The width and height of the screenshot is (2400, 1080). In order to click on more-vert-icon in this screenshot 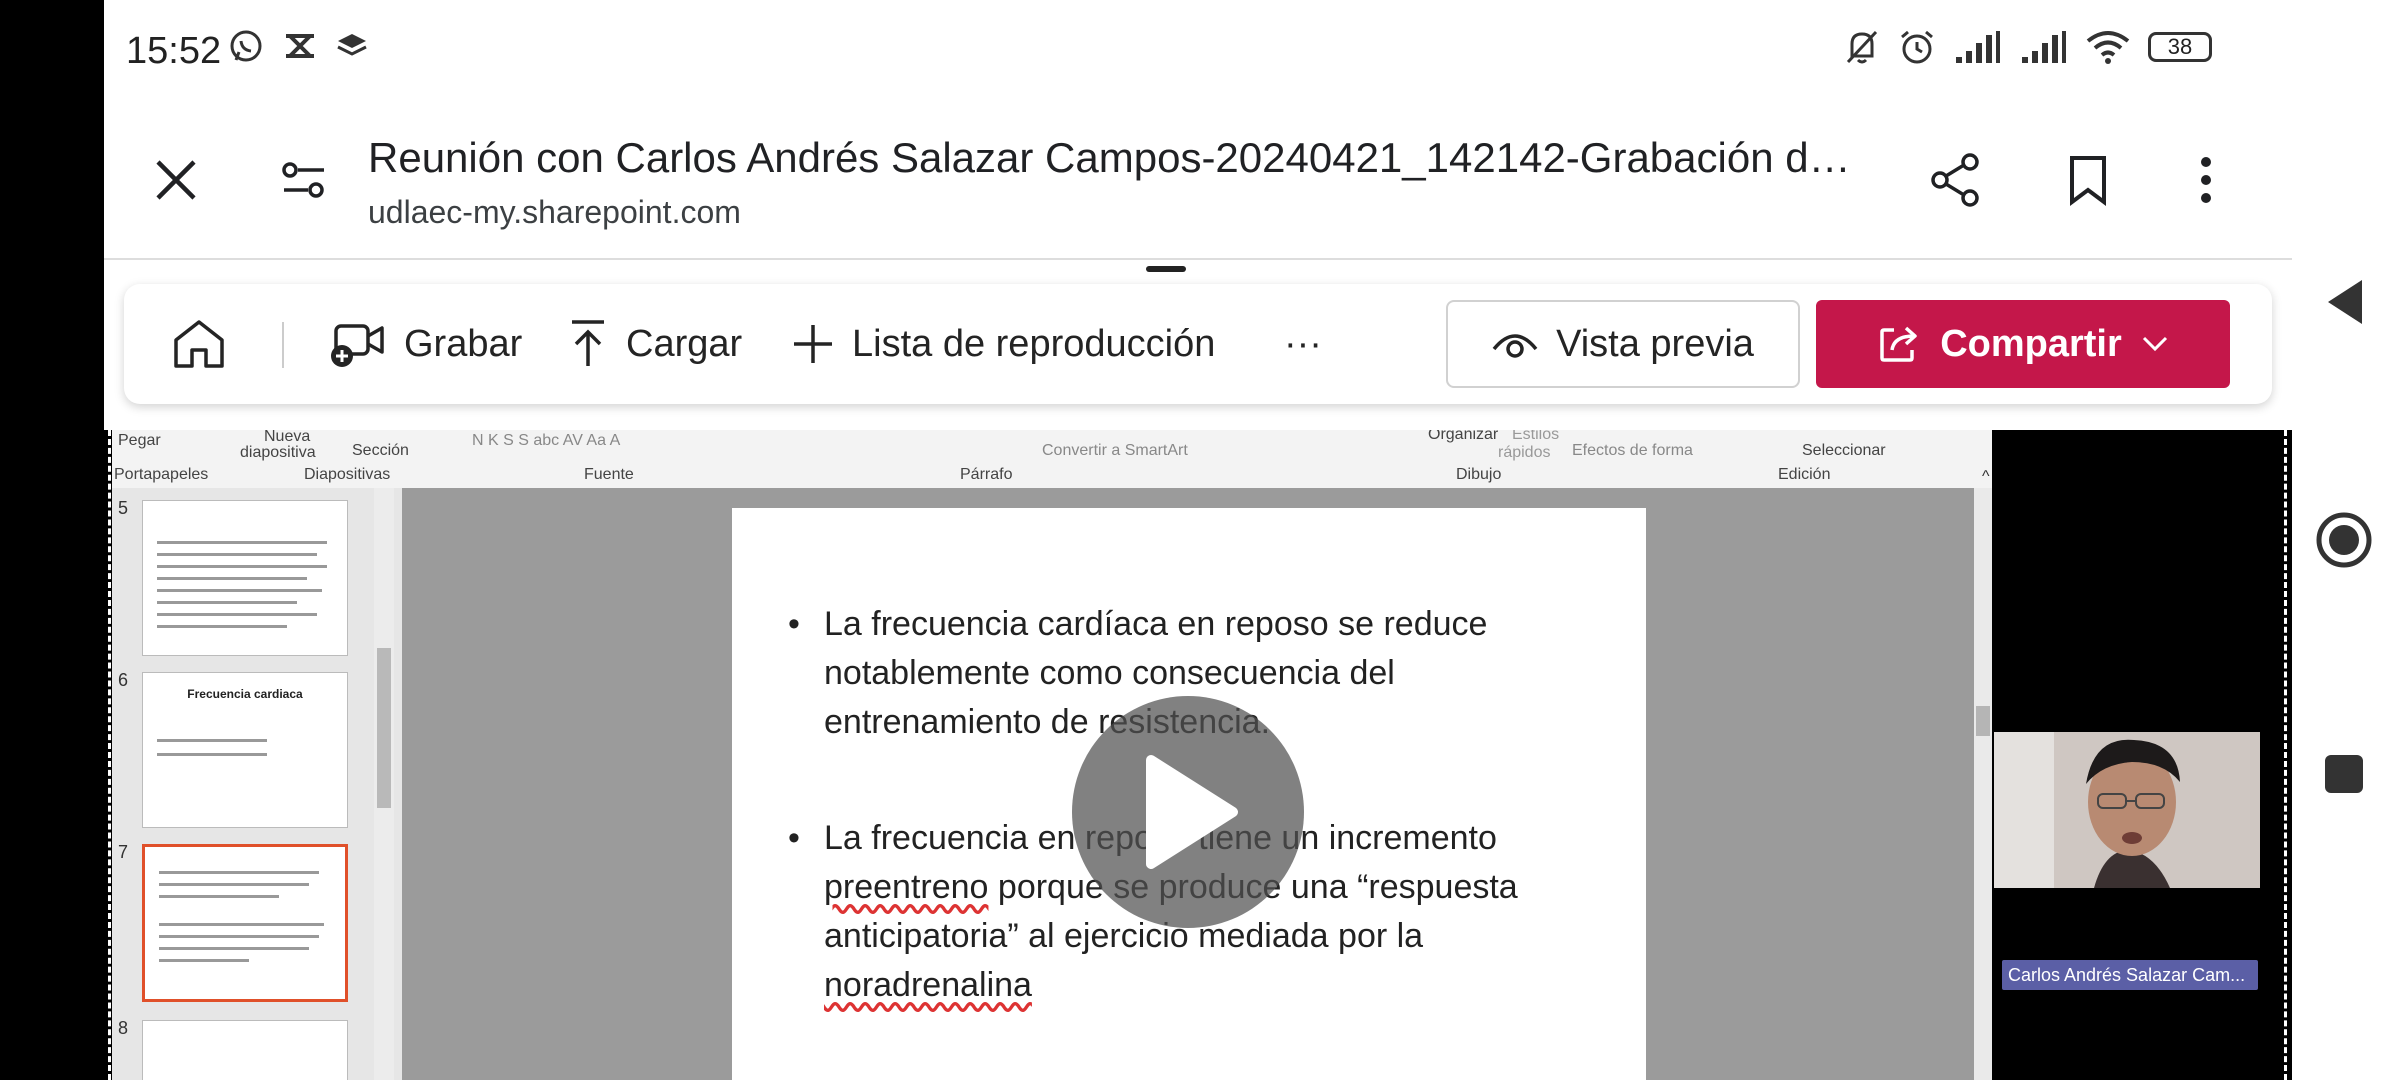, I will do `click(2206, 180)`.